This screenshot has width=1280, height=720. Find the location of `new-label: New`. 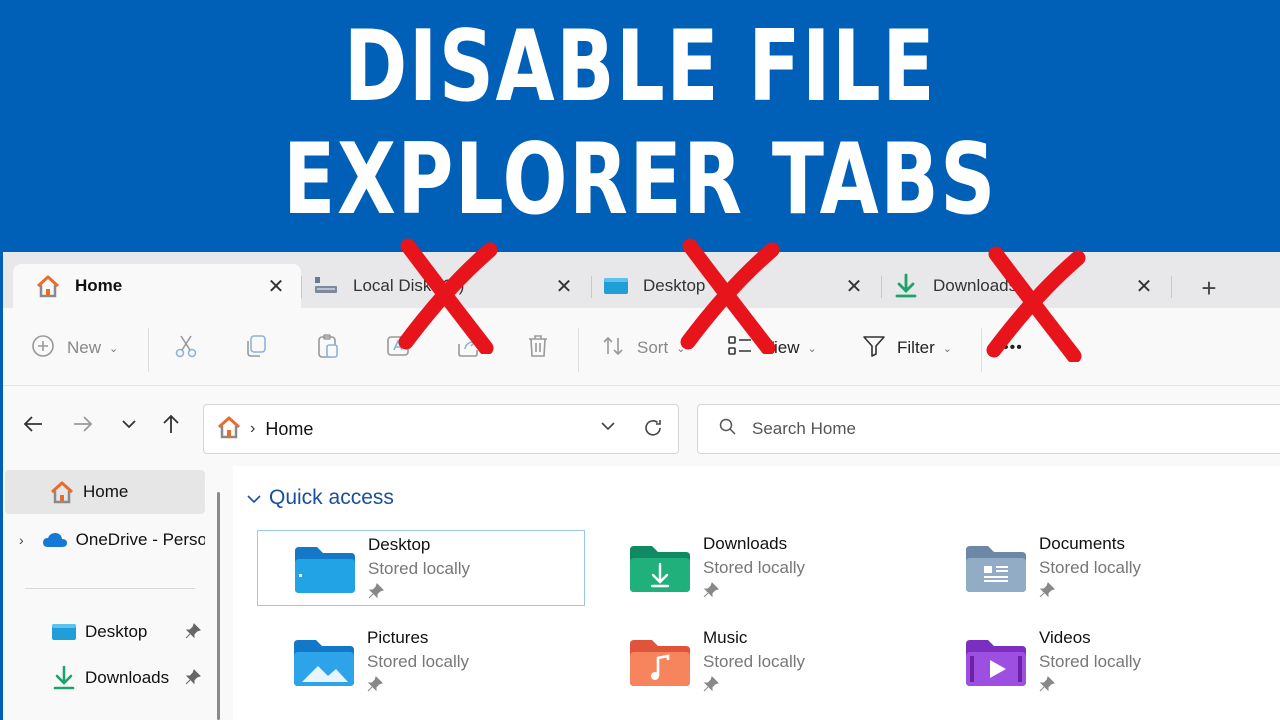

new-label: New is located at coordinates (84, 347).